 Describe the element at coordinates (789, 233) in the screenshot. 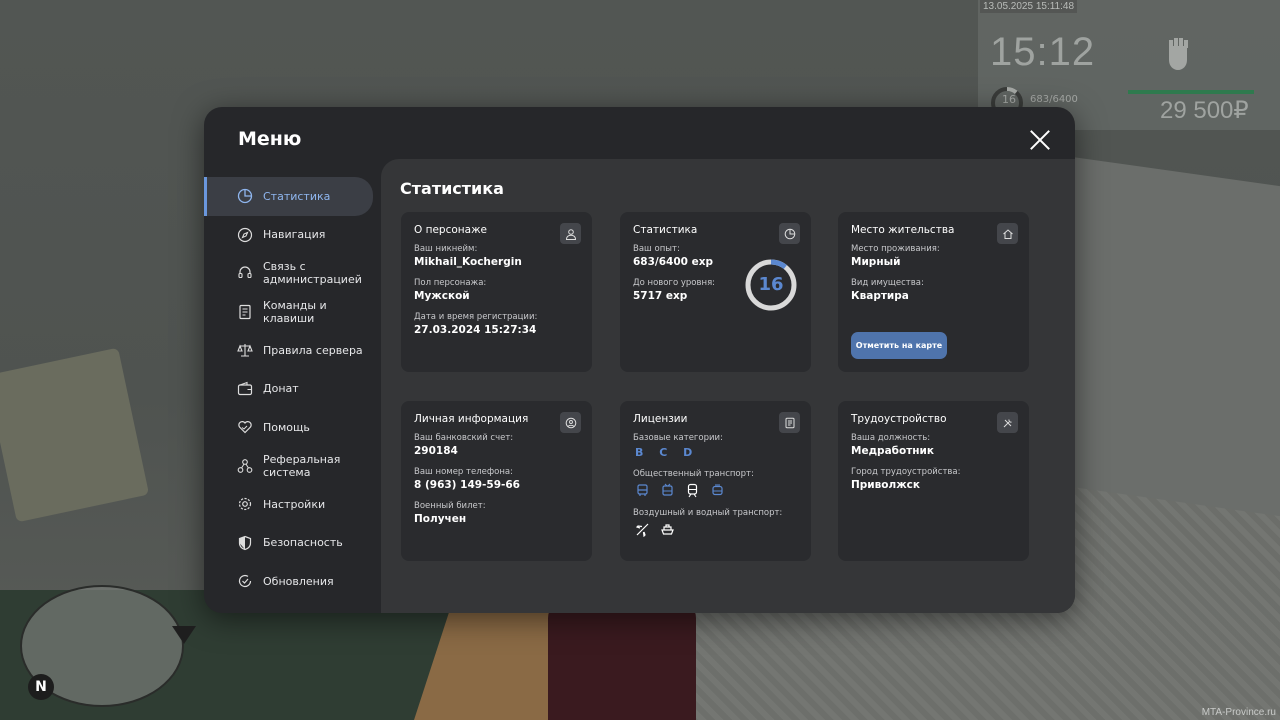

I see `clock-chart-icon` at that location.